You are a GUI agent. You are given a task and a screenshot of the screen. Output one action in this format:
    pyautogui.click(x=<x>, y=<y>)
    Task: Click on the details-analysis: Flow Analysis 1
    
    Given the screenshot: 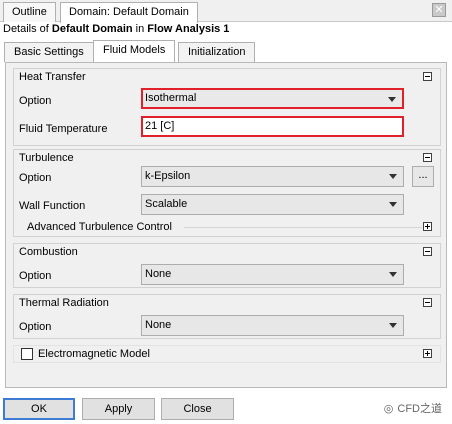 What is the action you would take?
    pyautogui.click(x=188, y=29)
    